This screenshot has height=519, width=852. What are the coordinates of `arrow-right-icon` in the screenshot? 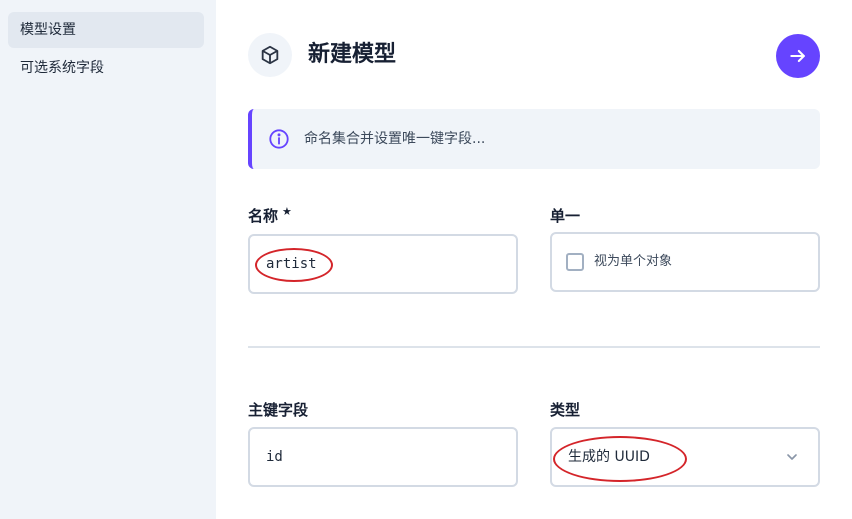 It's located at (797, 56).